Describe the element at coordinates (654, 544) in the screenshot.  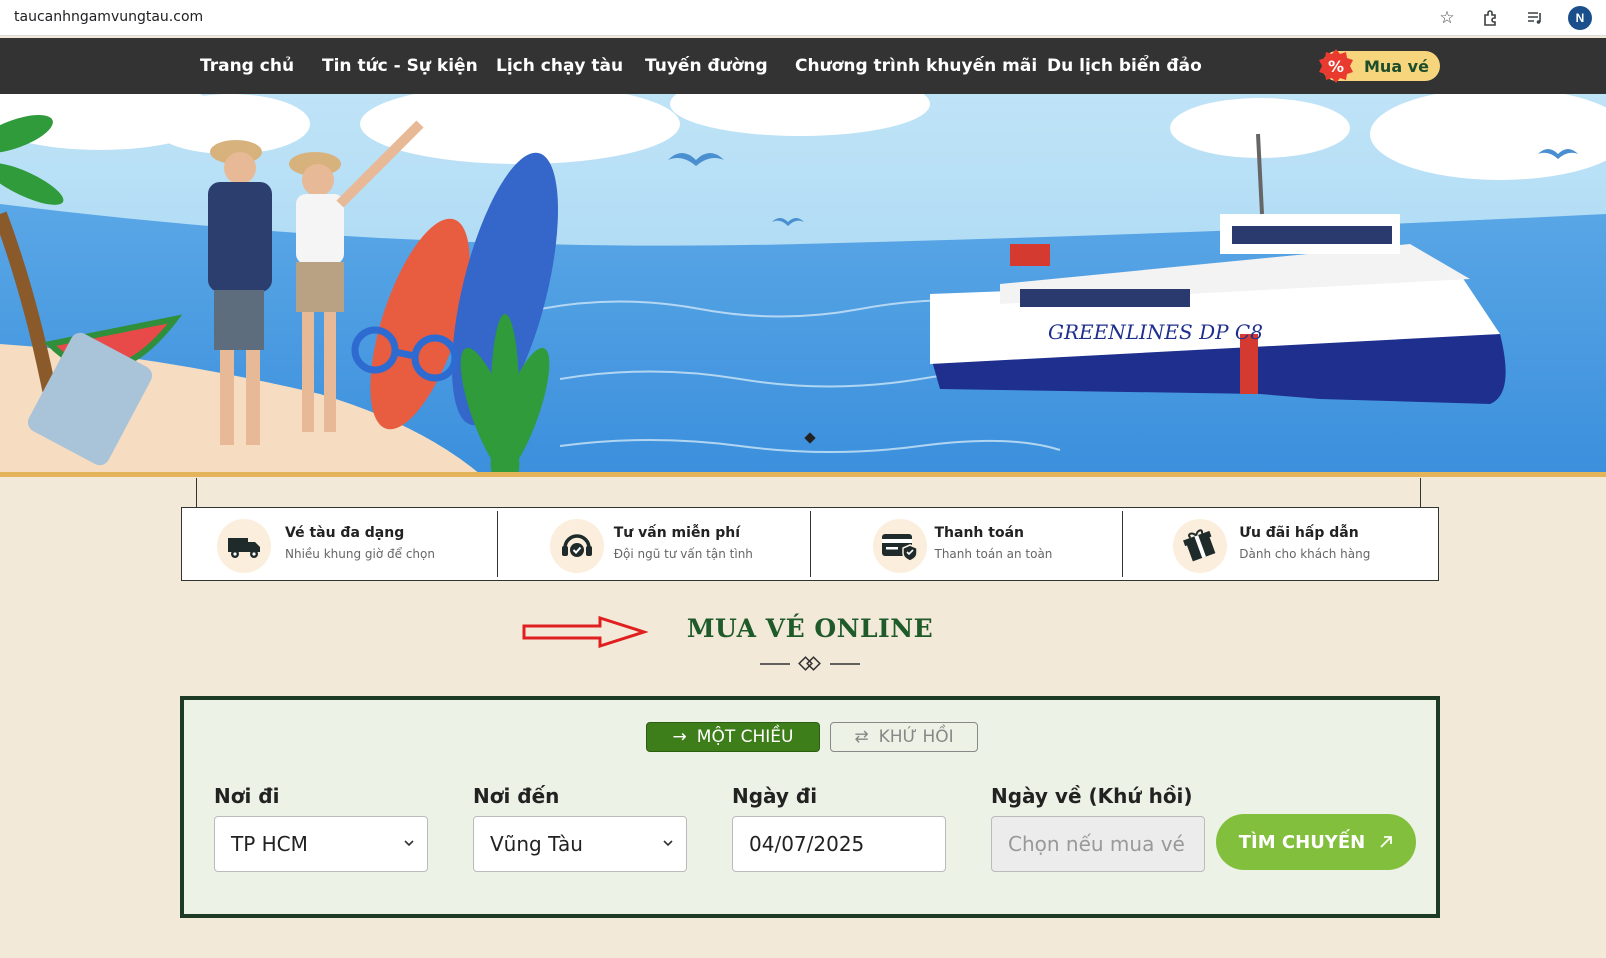
I see `feature-item: Tư vấn miễn phí Đội ngũ tư vấn tận tình` at that location.